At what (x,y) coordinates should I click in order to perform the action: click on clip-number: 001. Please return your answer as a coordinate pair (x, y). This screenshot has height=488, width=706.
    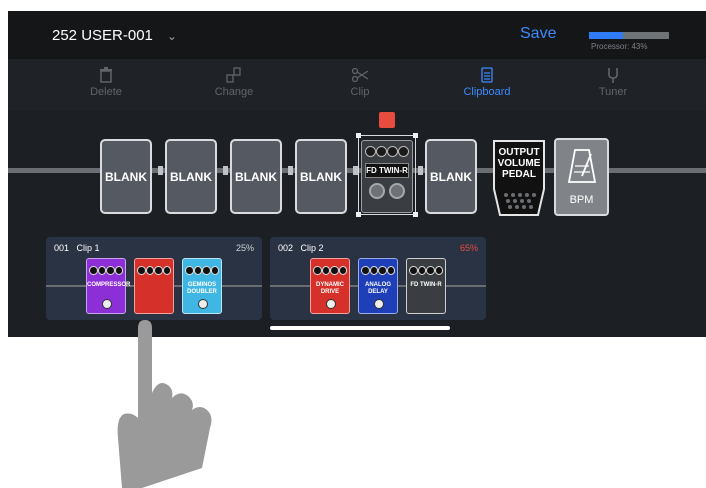
    Looking at the image, I should click on (62, 248).